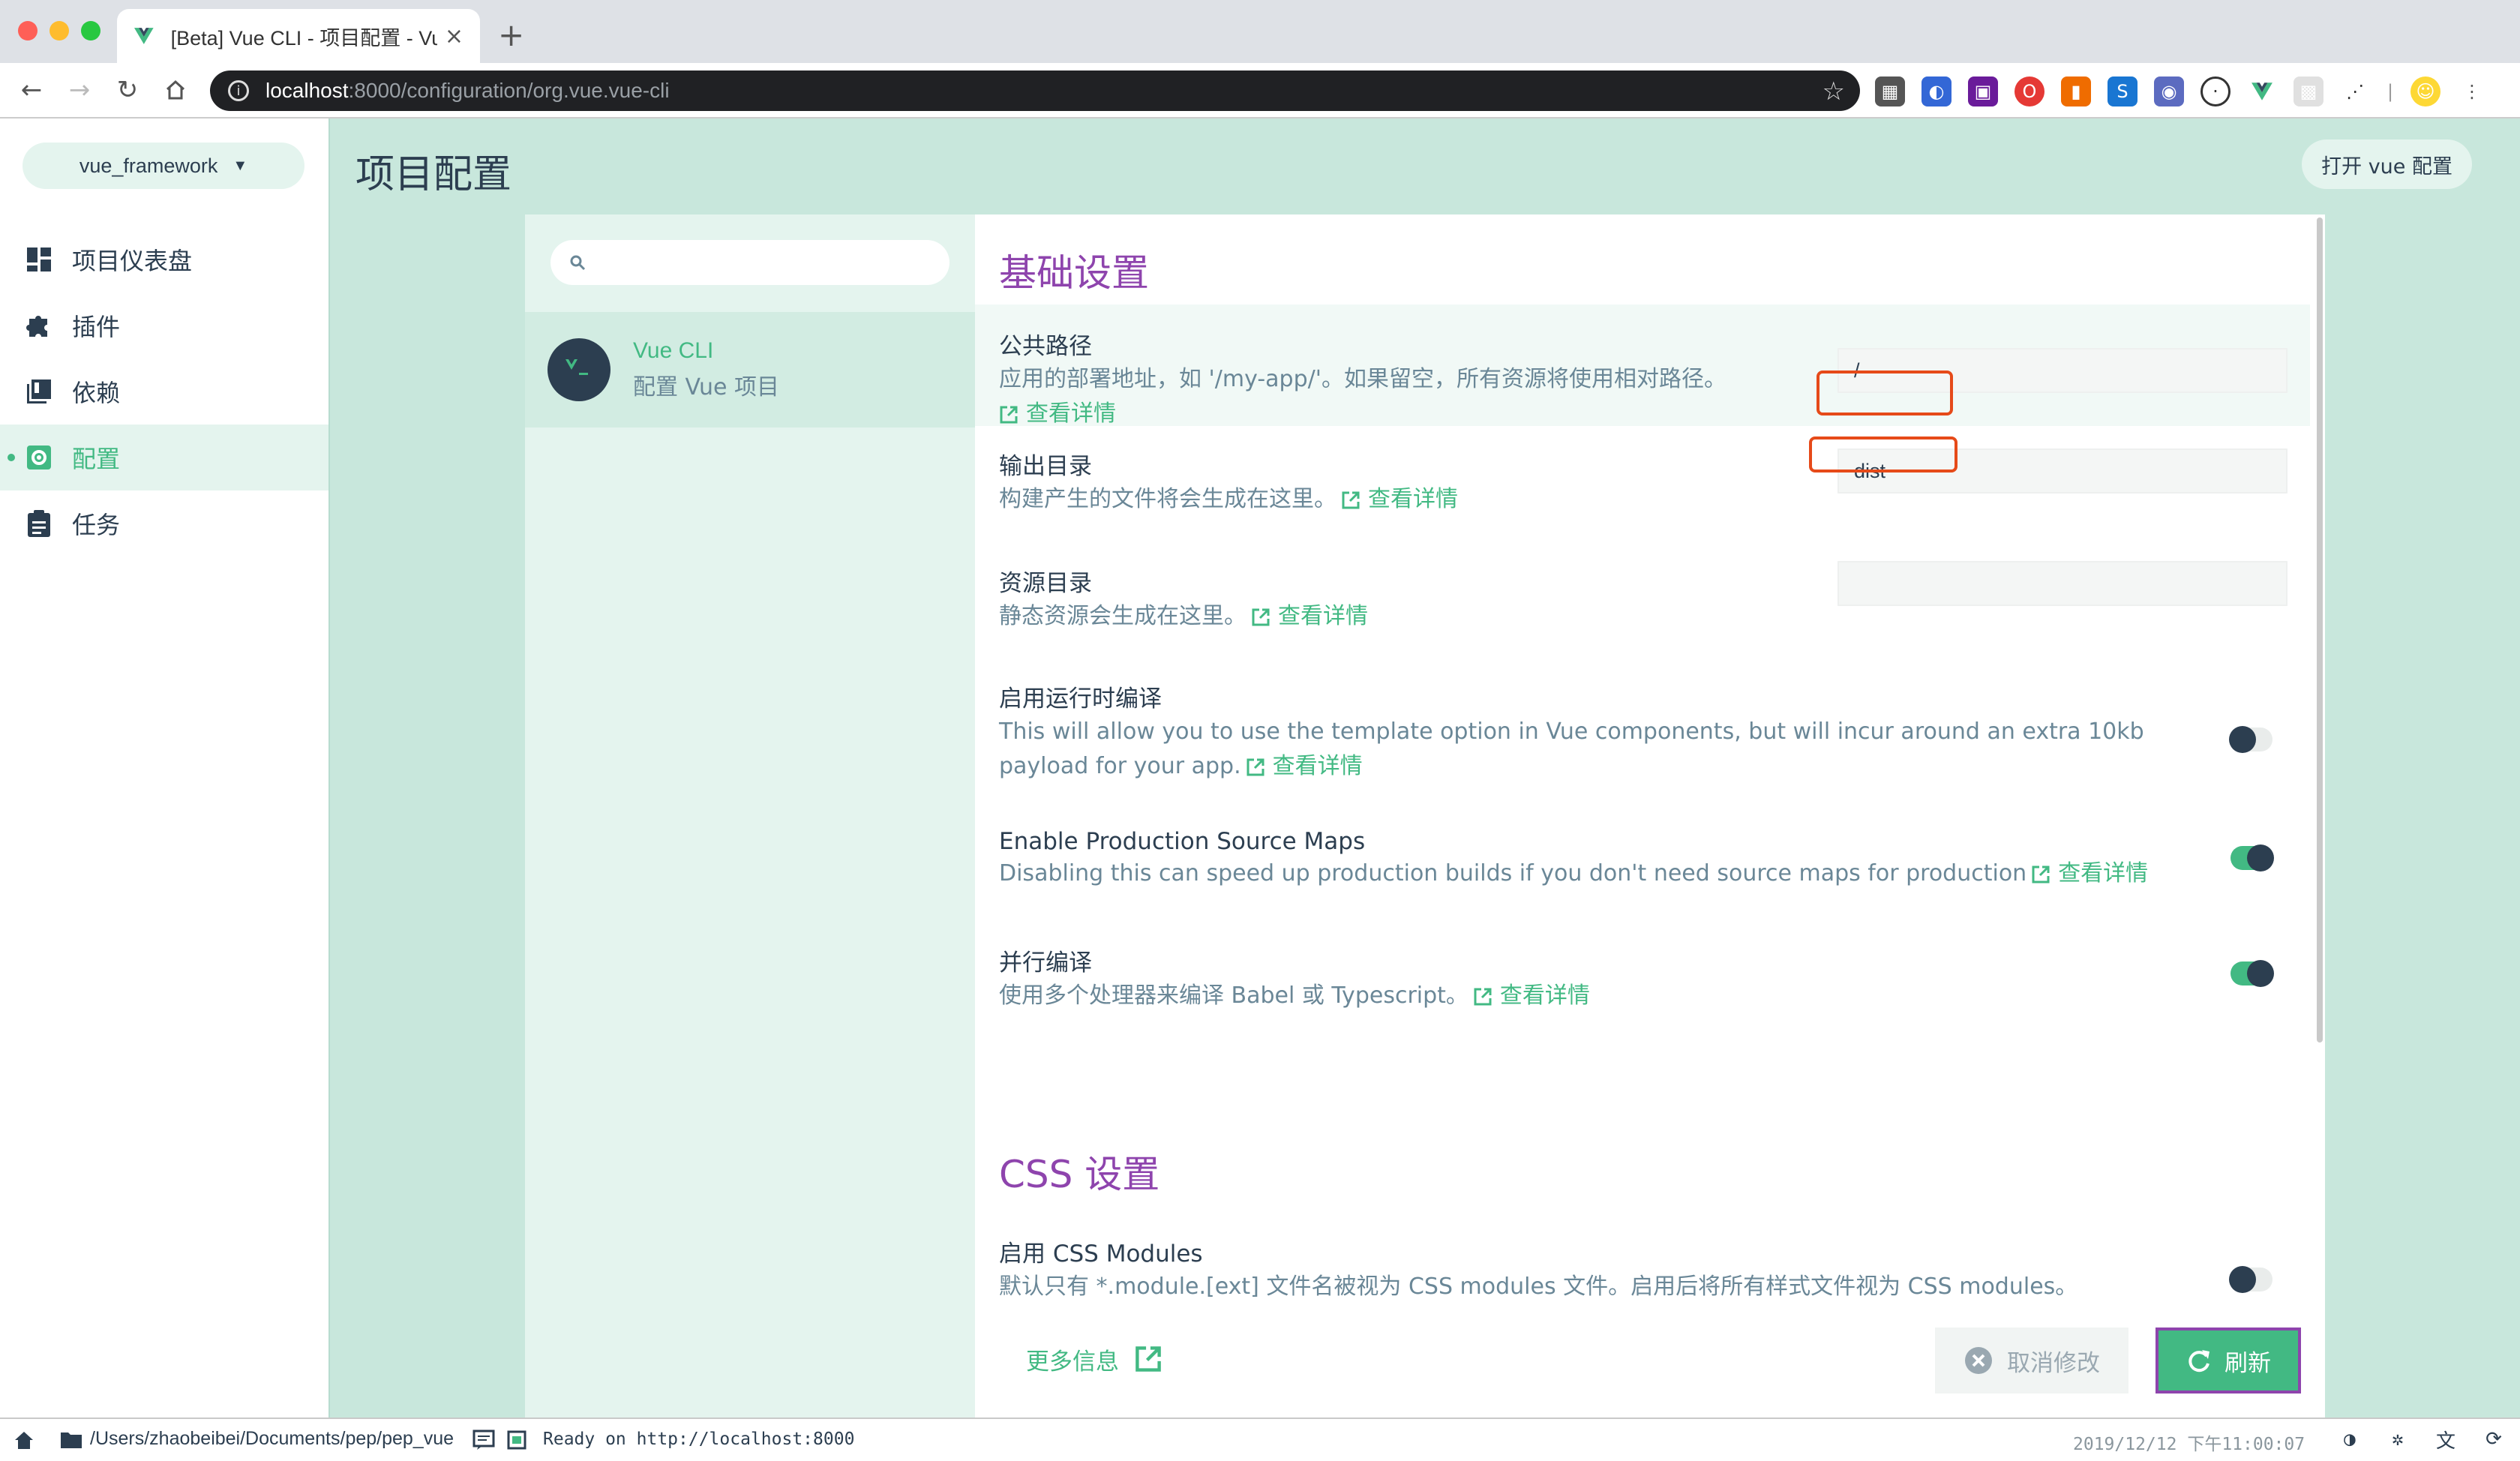 This screenshot has height=1461, width=2520. I want to click on search-box, so click(750, 262).